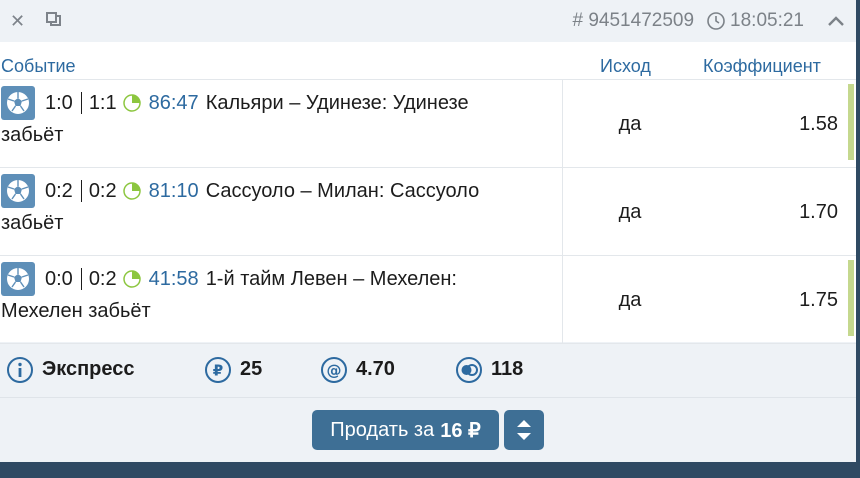 The image size is (860, 478). Describe the element at coordinates (818, 299) in the screenshot. I see `coefficient-cell: 1.75` at that location.